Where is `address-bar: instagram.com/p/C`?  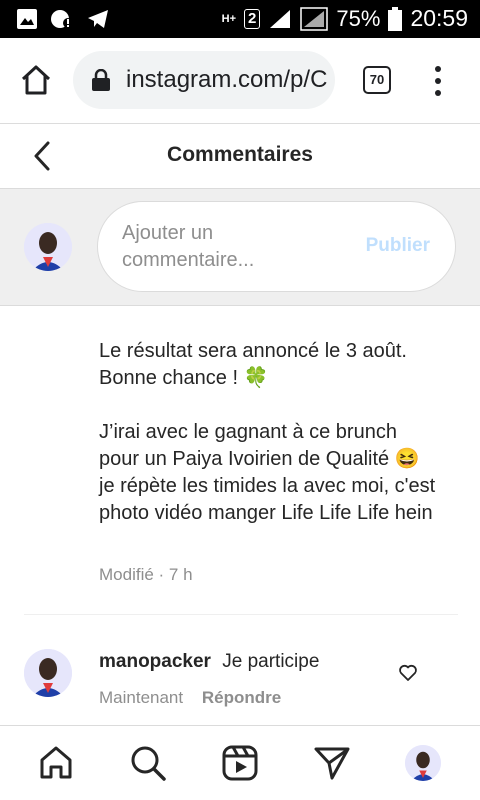
address-bar: instagram.com/p/C is located at coordinates (204, 80).